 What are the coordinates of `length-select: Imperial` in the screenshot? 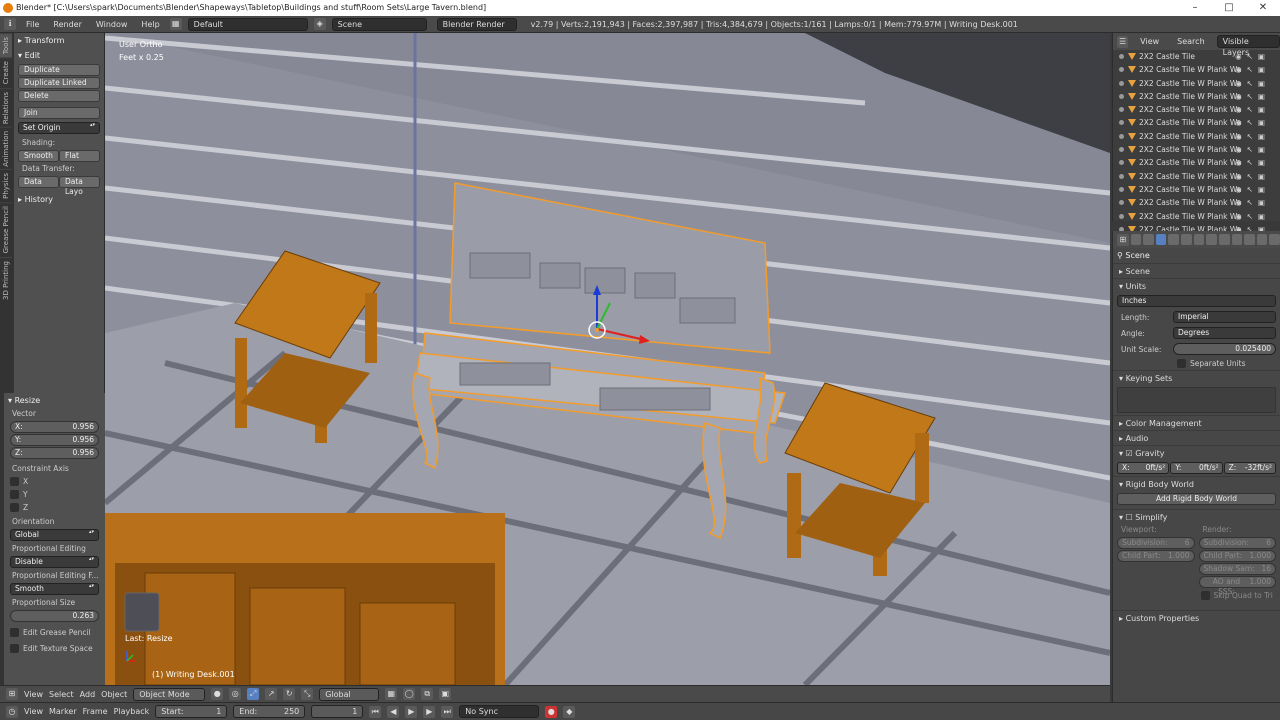 It's located at (1224, 317).